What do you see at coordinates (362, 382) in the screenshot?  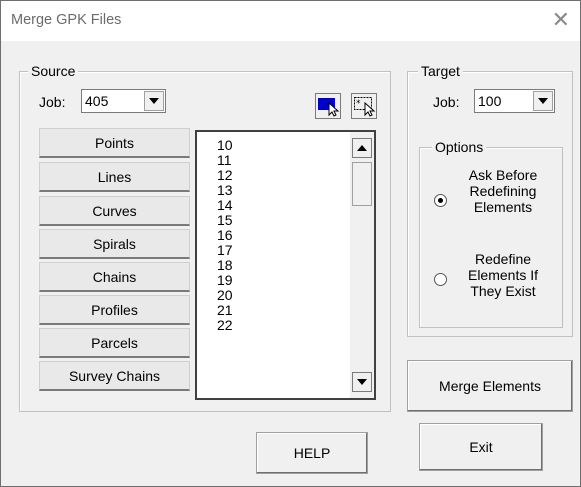 I see `scroll-down-icon` at bounding box center [362, 382].